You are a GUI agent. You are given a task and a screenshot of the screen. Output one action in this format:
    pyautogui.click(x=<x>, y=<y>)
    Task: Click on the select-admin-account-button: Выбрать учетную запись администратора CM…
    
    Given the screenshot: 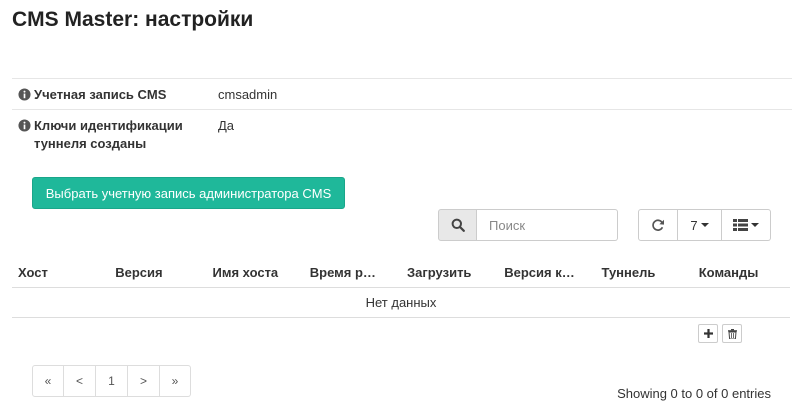 What is the action you would take?
    pyautogui.click(x=188, y=193)
    